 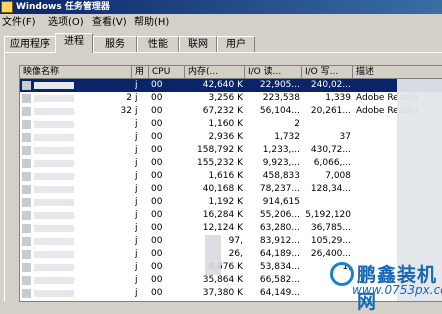 I want to click on tab-performance: 性能, so click(x=158, y=44).